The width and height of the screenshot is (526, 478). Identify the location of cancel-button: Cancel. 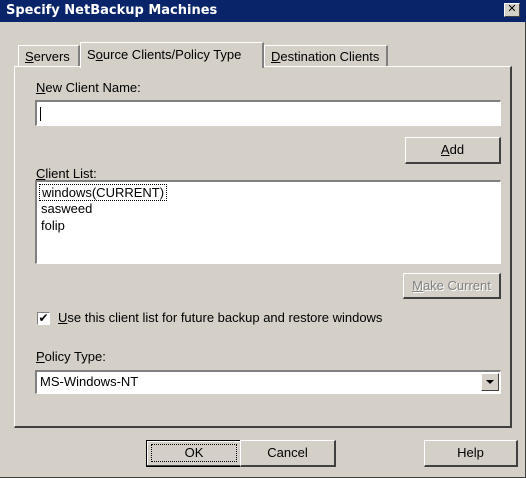
(288, 453).